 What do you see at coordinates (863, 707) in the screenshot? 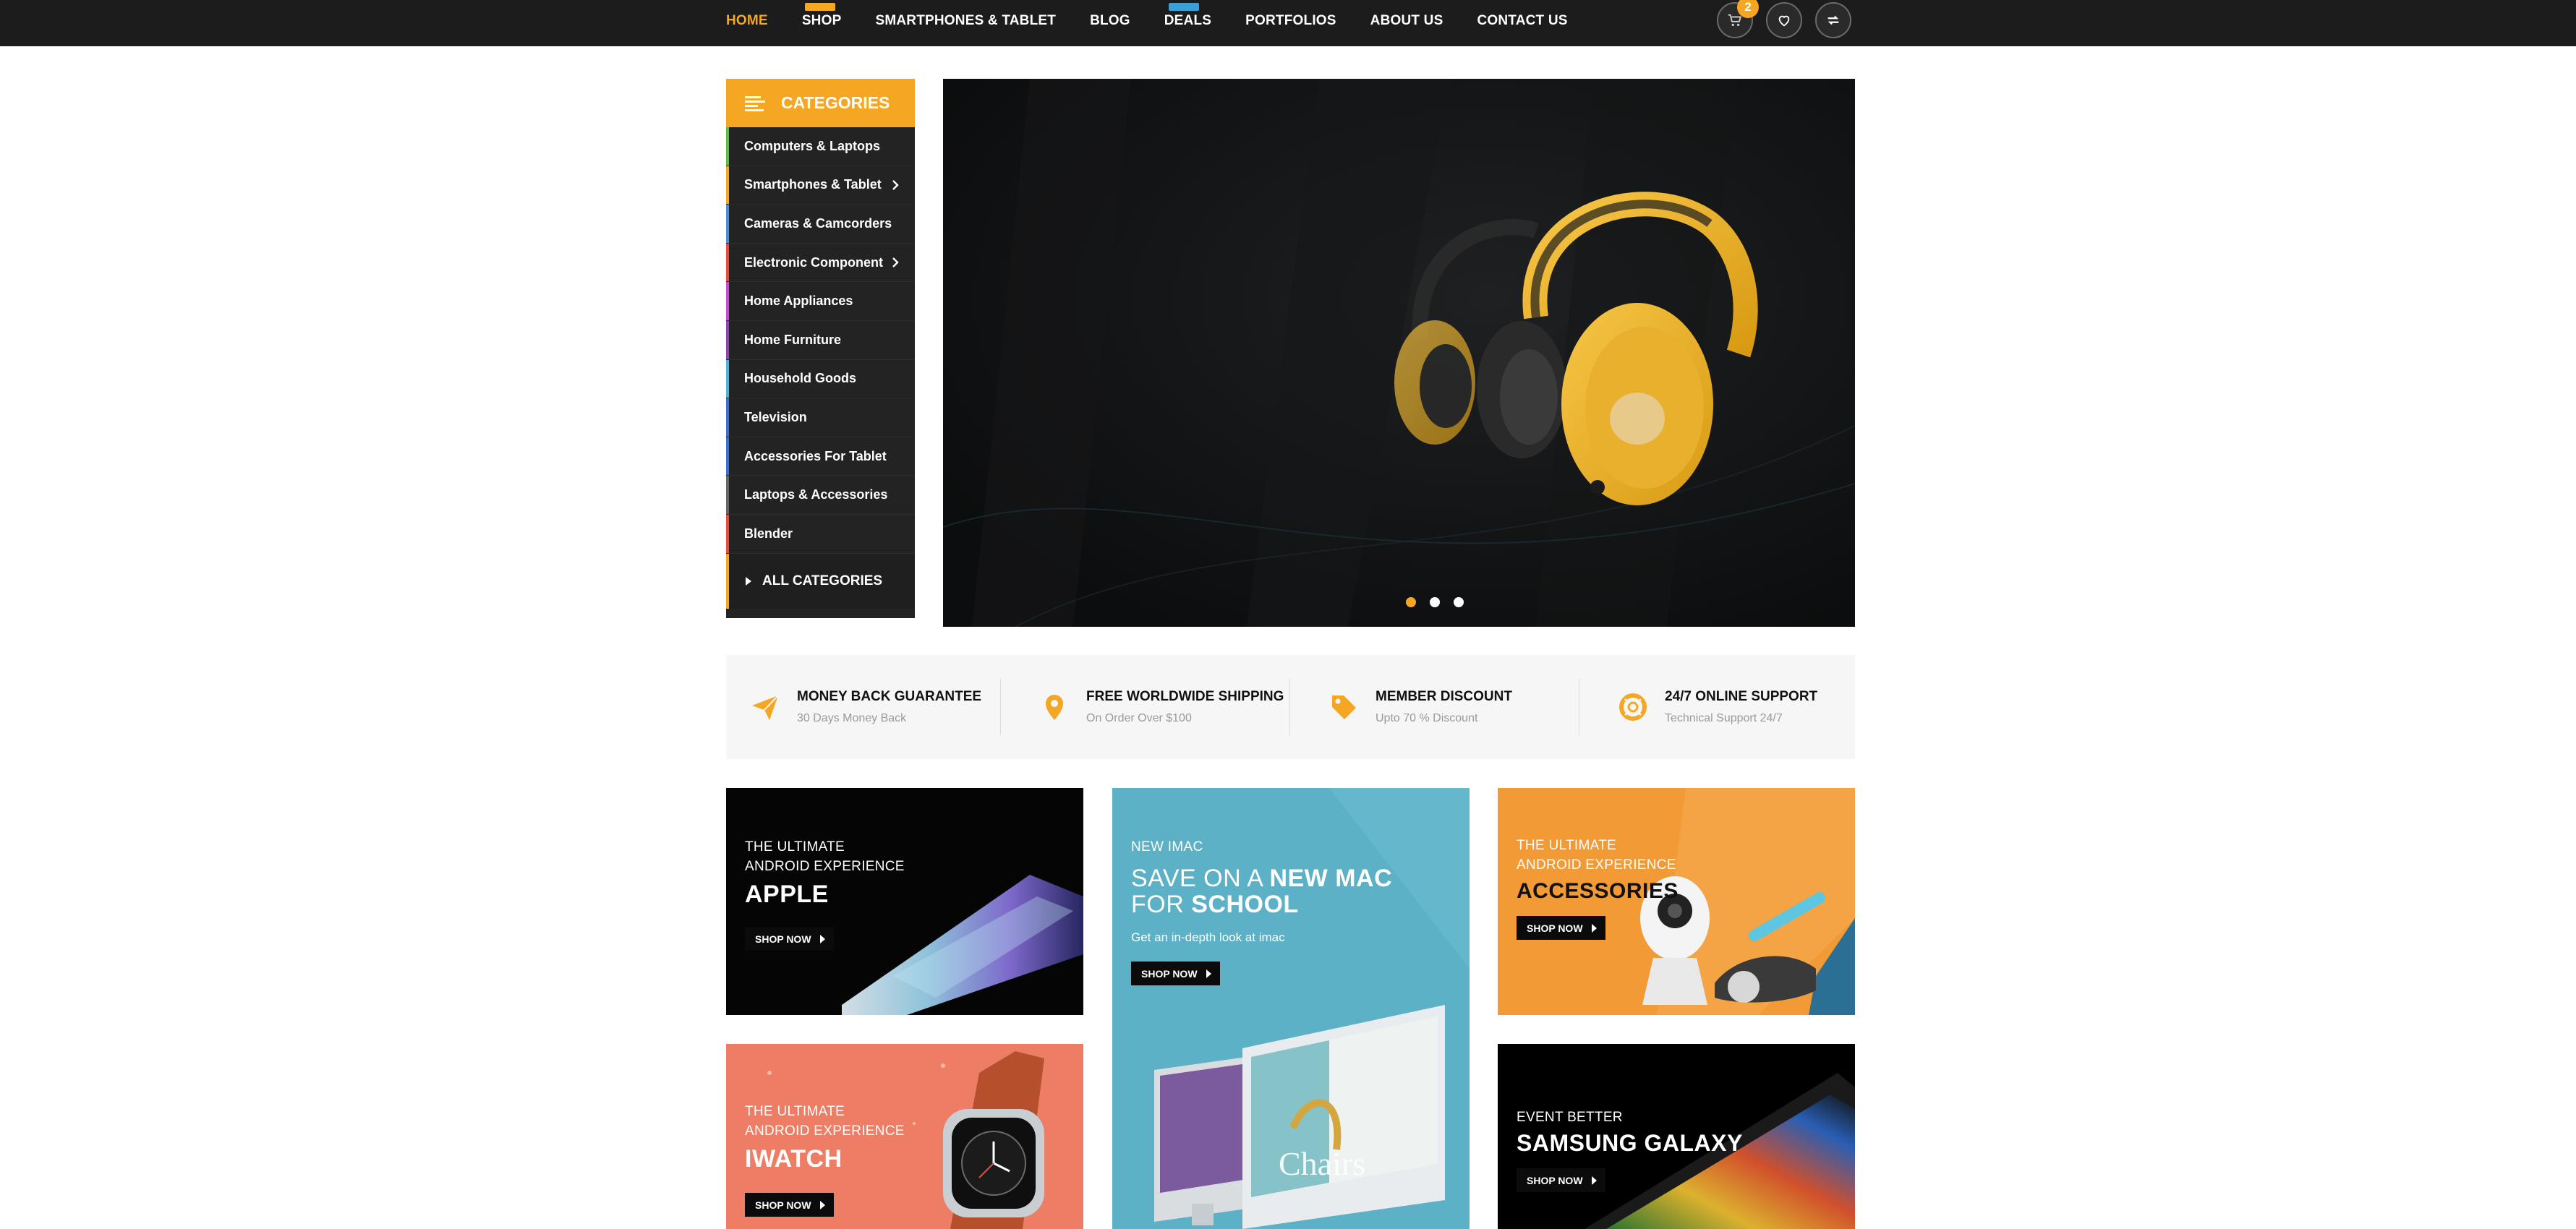
I see `feature-money-back: MONEY BACK GUARANTEE 30 Days Money Back` at bounding box center [863, 707].